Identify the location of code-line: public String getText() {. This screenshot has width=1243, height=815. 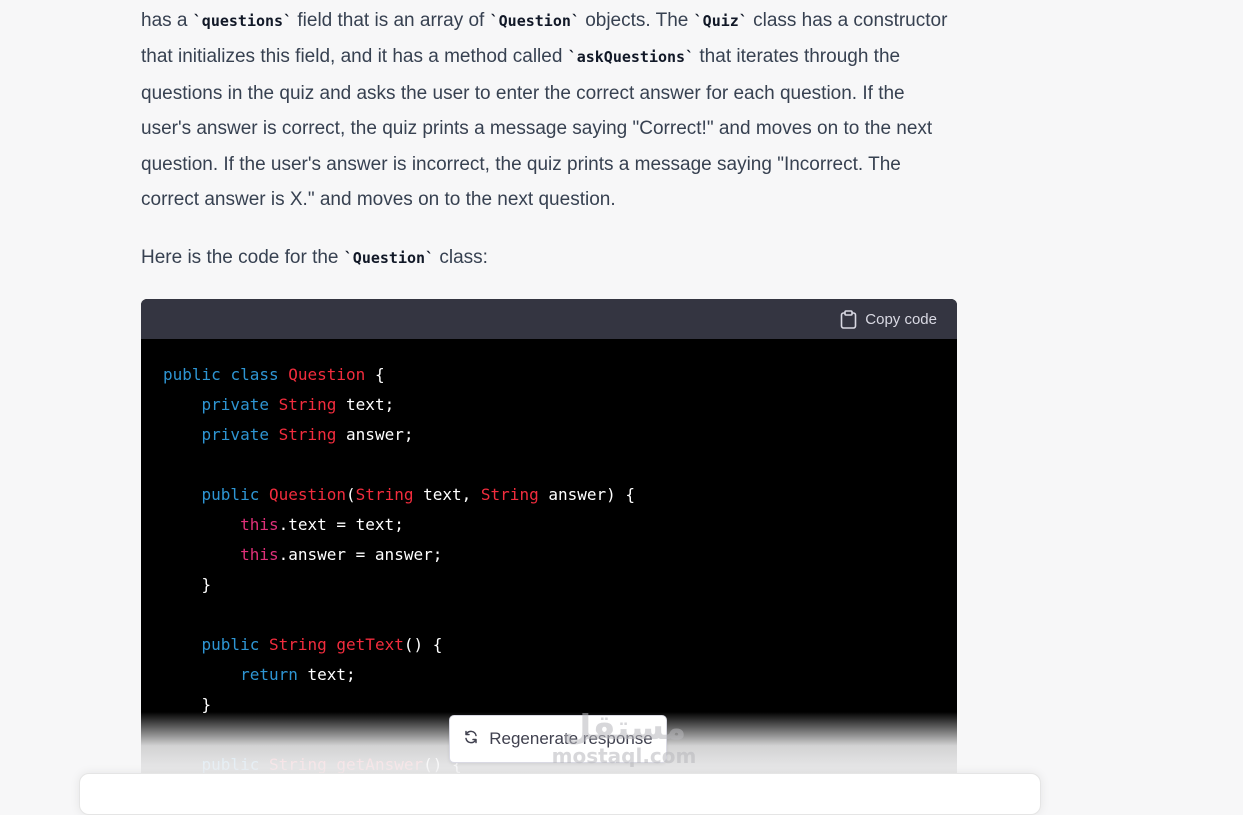
(399, 645).